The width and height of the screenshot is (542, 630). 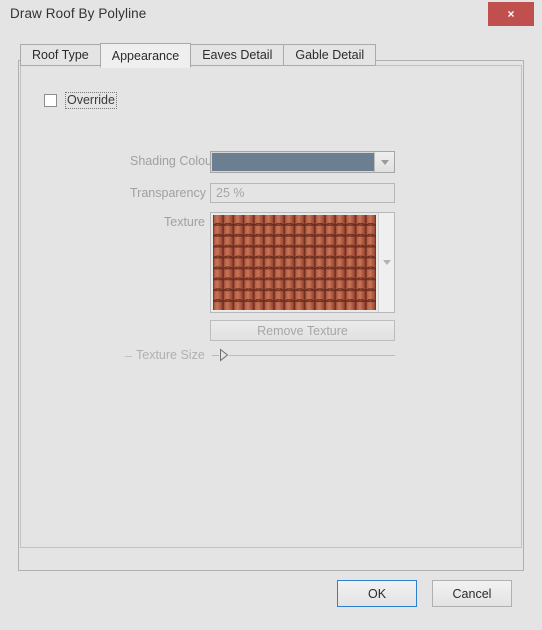 I want to click on texture-size-slider-row: – Texture Size, so click(x=260, y=356).